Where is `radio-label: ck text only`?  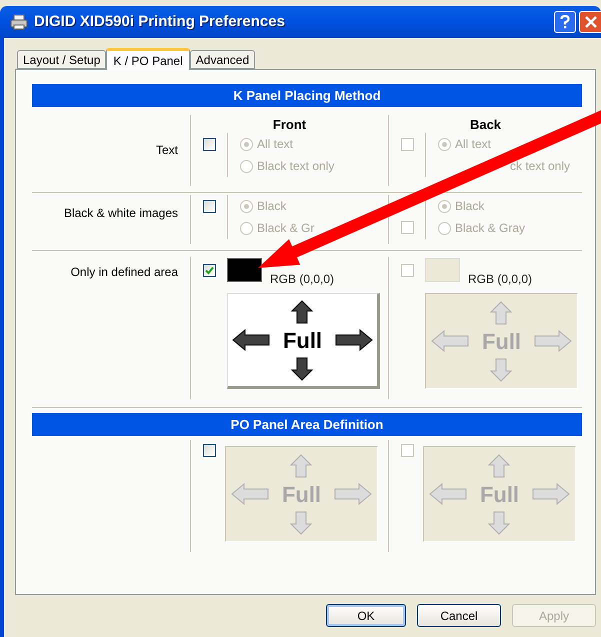
radio-label: ck text only is located at coordinates (540, 166).